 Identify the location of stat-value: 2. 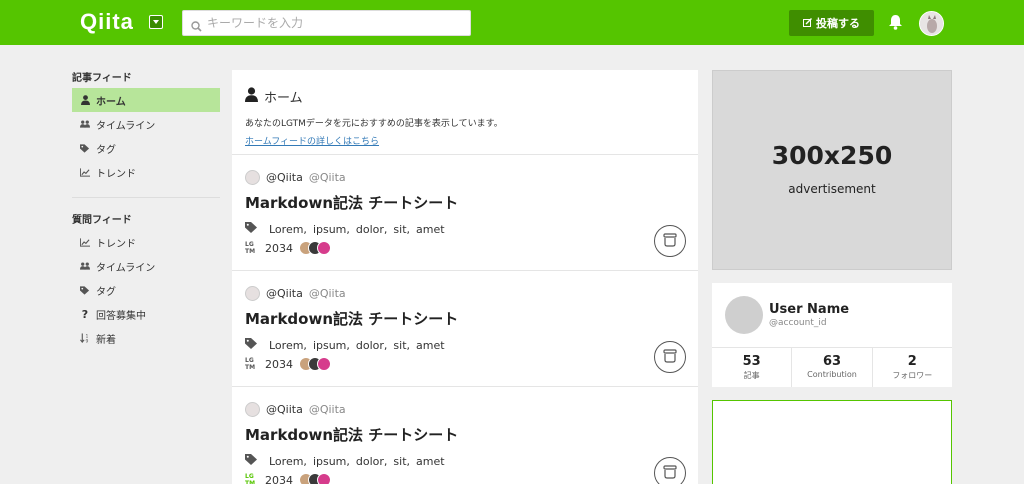
(912, 361).